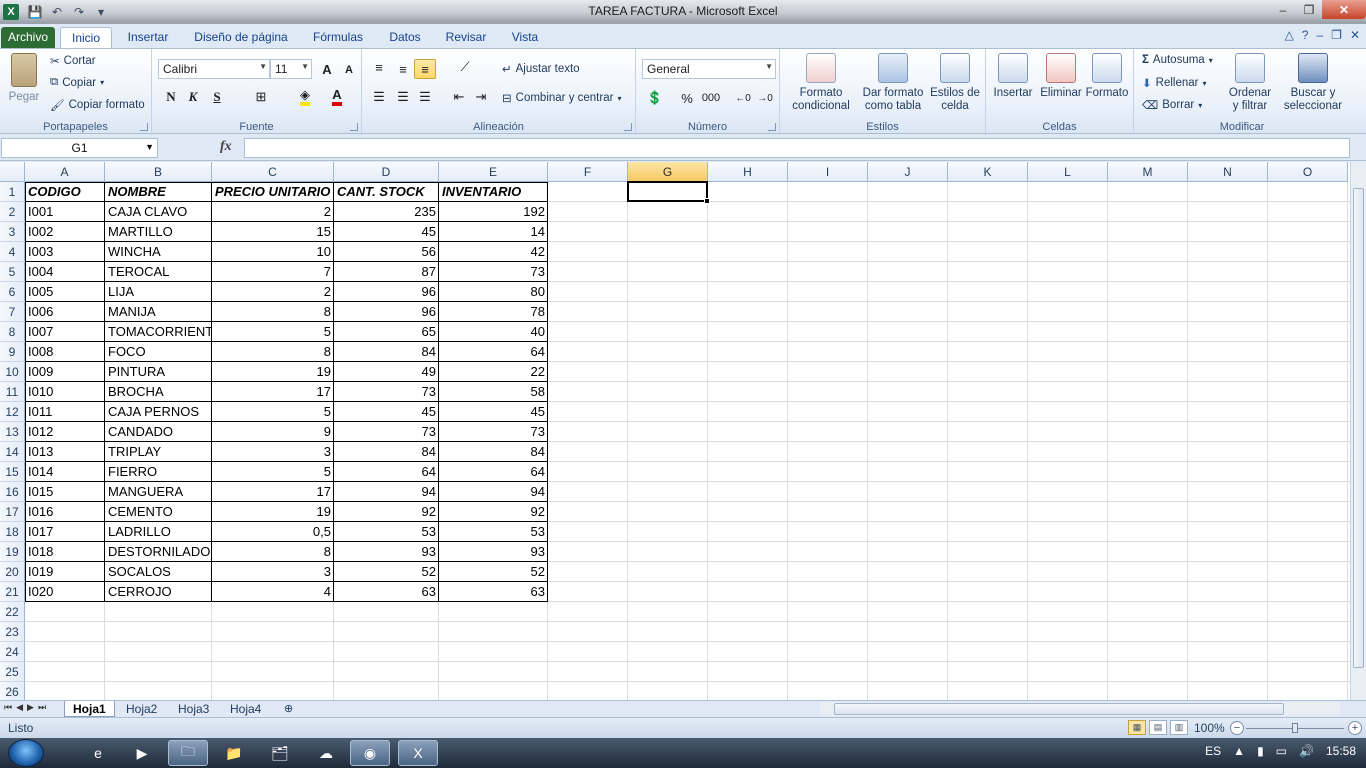 The width and height of the screenshot is (1366, 768). What do you see at coordinates (493, 452) in the screenshot?
I see `cell-e14: 84` at bounding box center [493, 452].